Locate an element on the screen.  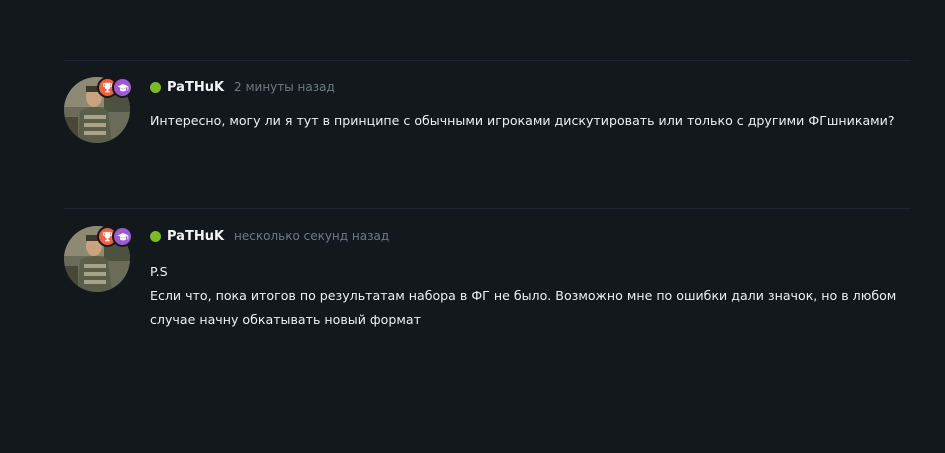
comment-meta: PaTHuK 2 минуты назад is located at coordinates (530, 87).